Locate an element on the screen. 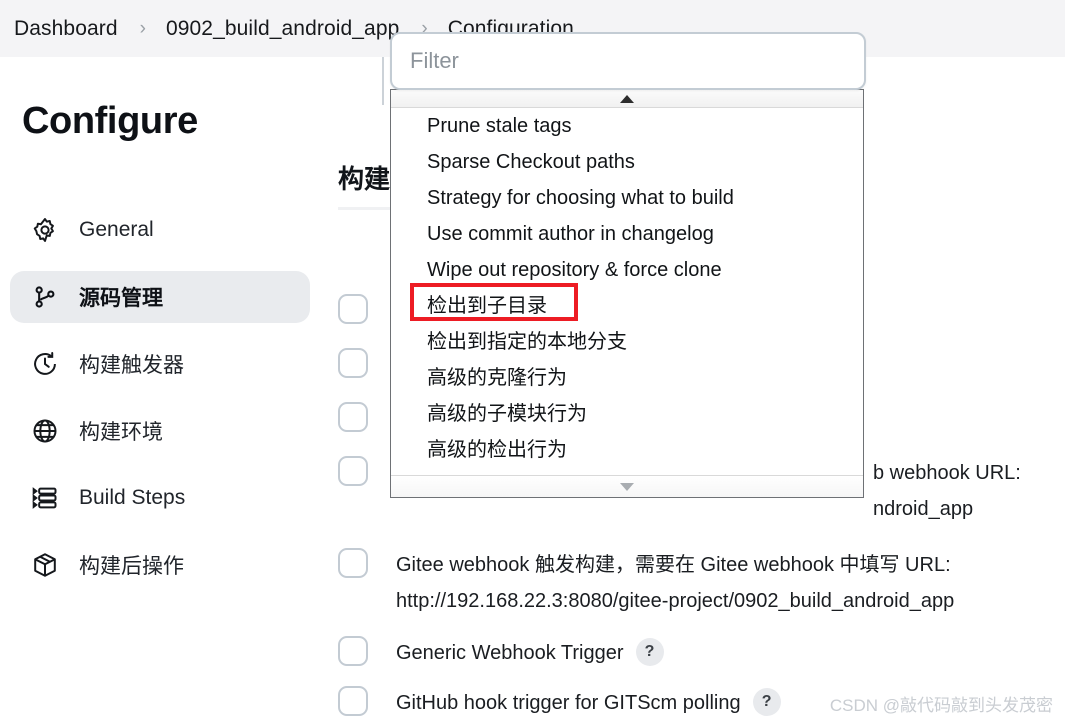  sidebar-item-label: 构建触发器 is located at coordinates (131, 365).